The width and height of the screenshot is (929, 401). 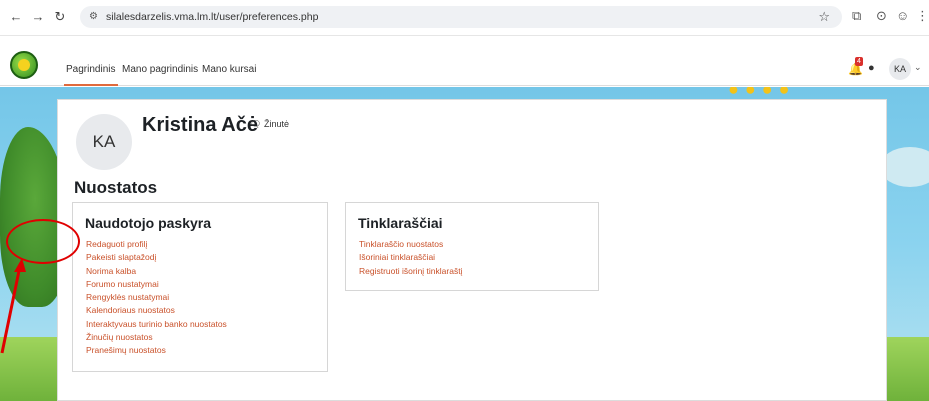 What do you see at coordinates (902, 15) in the screenshot?
I see `profile-icon: ☺` at bounding box center [902, 15].